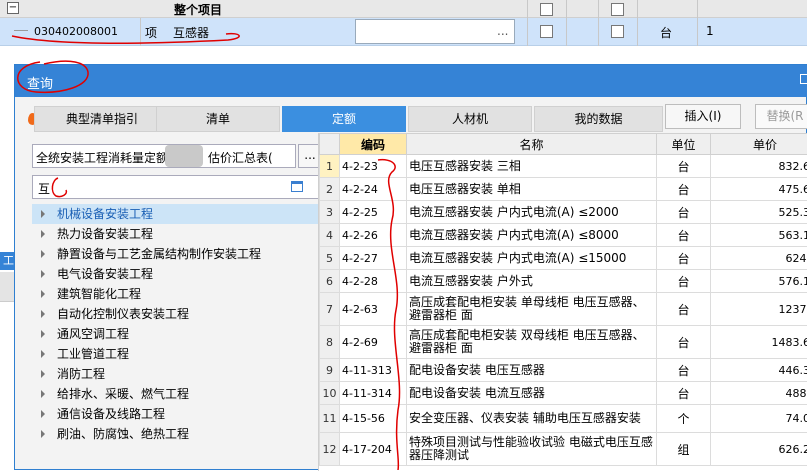 The height and width of the screenshot is (471, 807). Describe the element at coordinates (684, 419) in the screenshot. I see `quota-unit: 个` at that location.